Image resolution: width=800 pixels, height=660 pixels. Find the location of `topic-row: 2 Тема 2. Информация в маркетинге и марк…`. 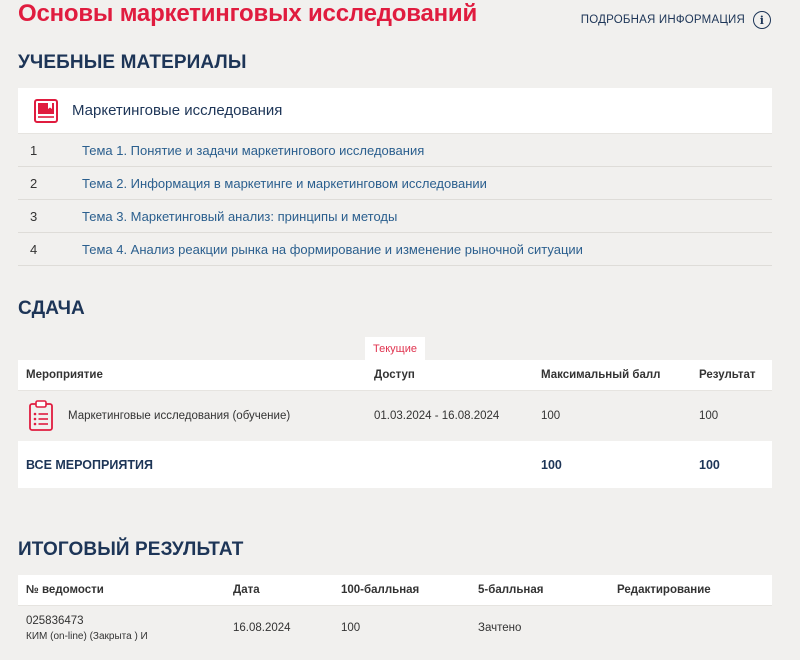

topic-row: 2 Тема 2. Информация в маркетинге и марк… is located at coordinates (395, 183).